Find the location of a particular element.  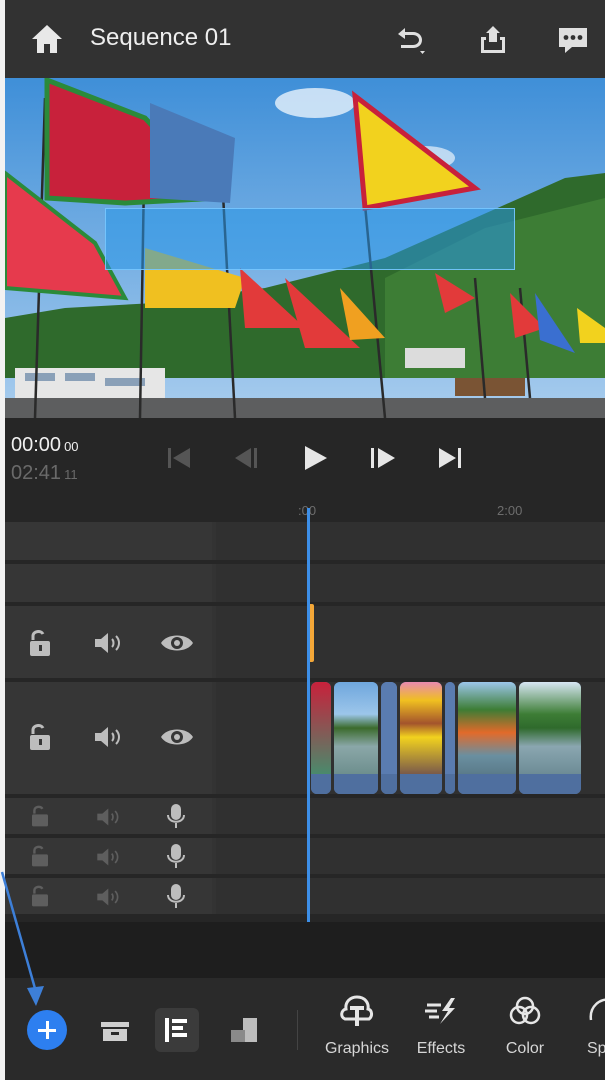

graphics-label: Graphics is located at coordinates (357, 1048).